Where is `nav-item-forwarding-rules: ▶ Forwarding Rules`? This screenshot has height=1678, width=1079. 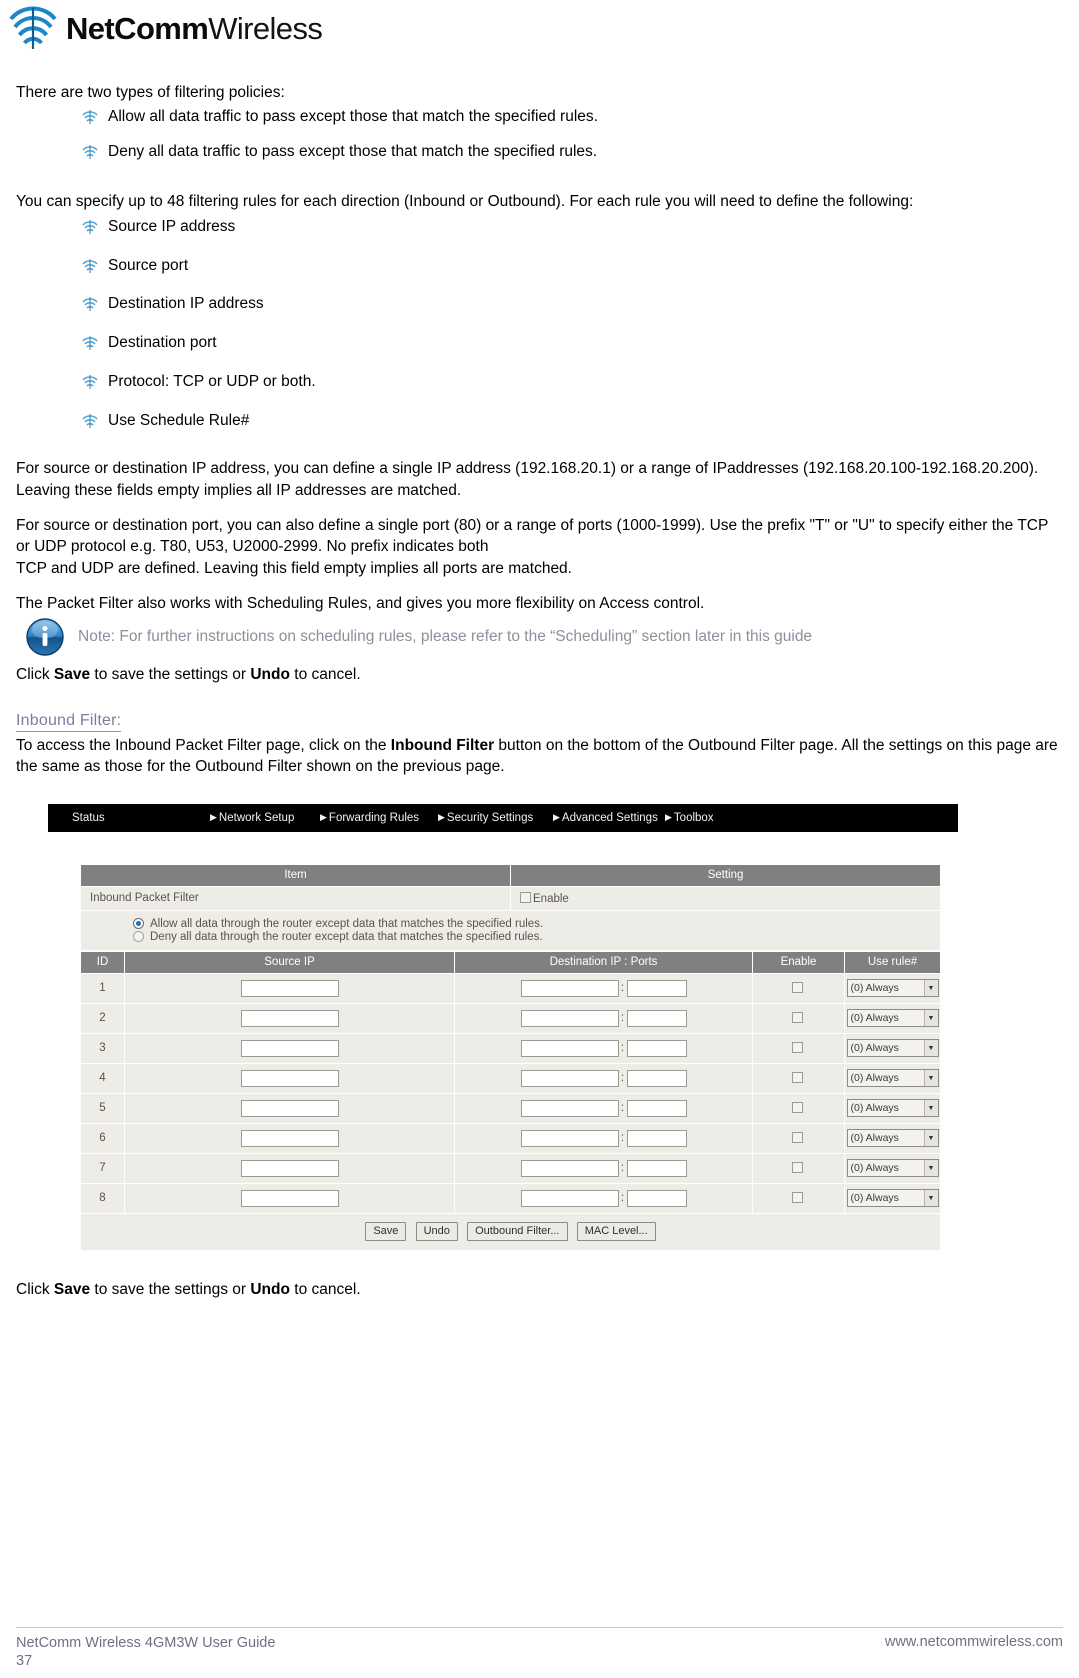
nav-item-forwarding-rules: ▶ Forwarding Rules is located at coordinates (379, 818).